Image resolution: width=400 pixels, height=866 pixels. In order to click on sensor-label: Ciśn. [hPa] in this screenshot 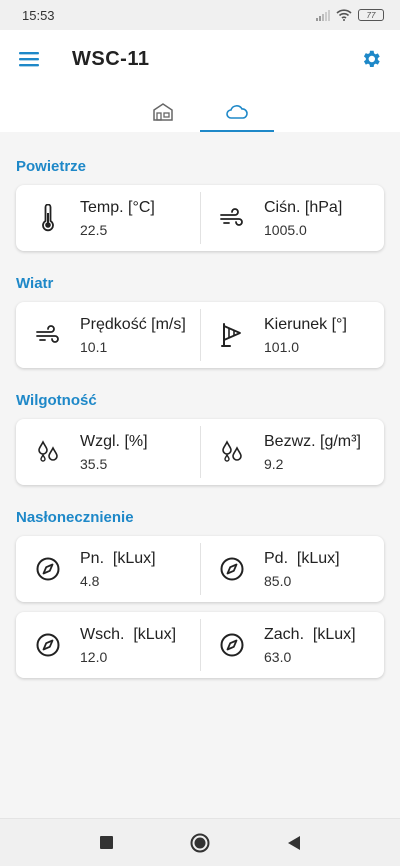, I will do `click(303, 207)`.